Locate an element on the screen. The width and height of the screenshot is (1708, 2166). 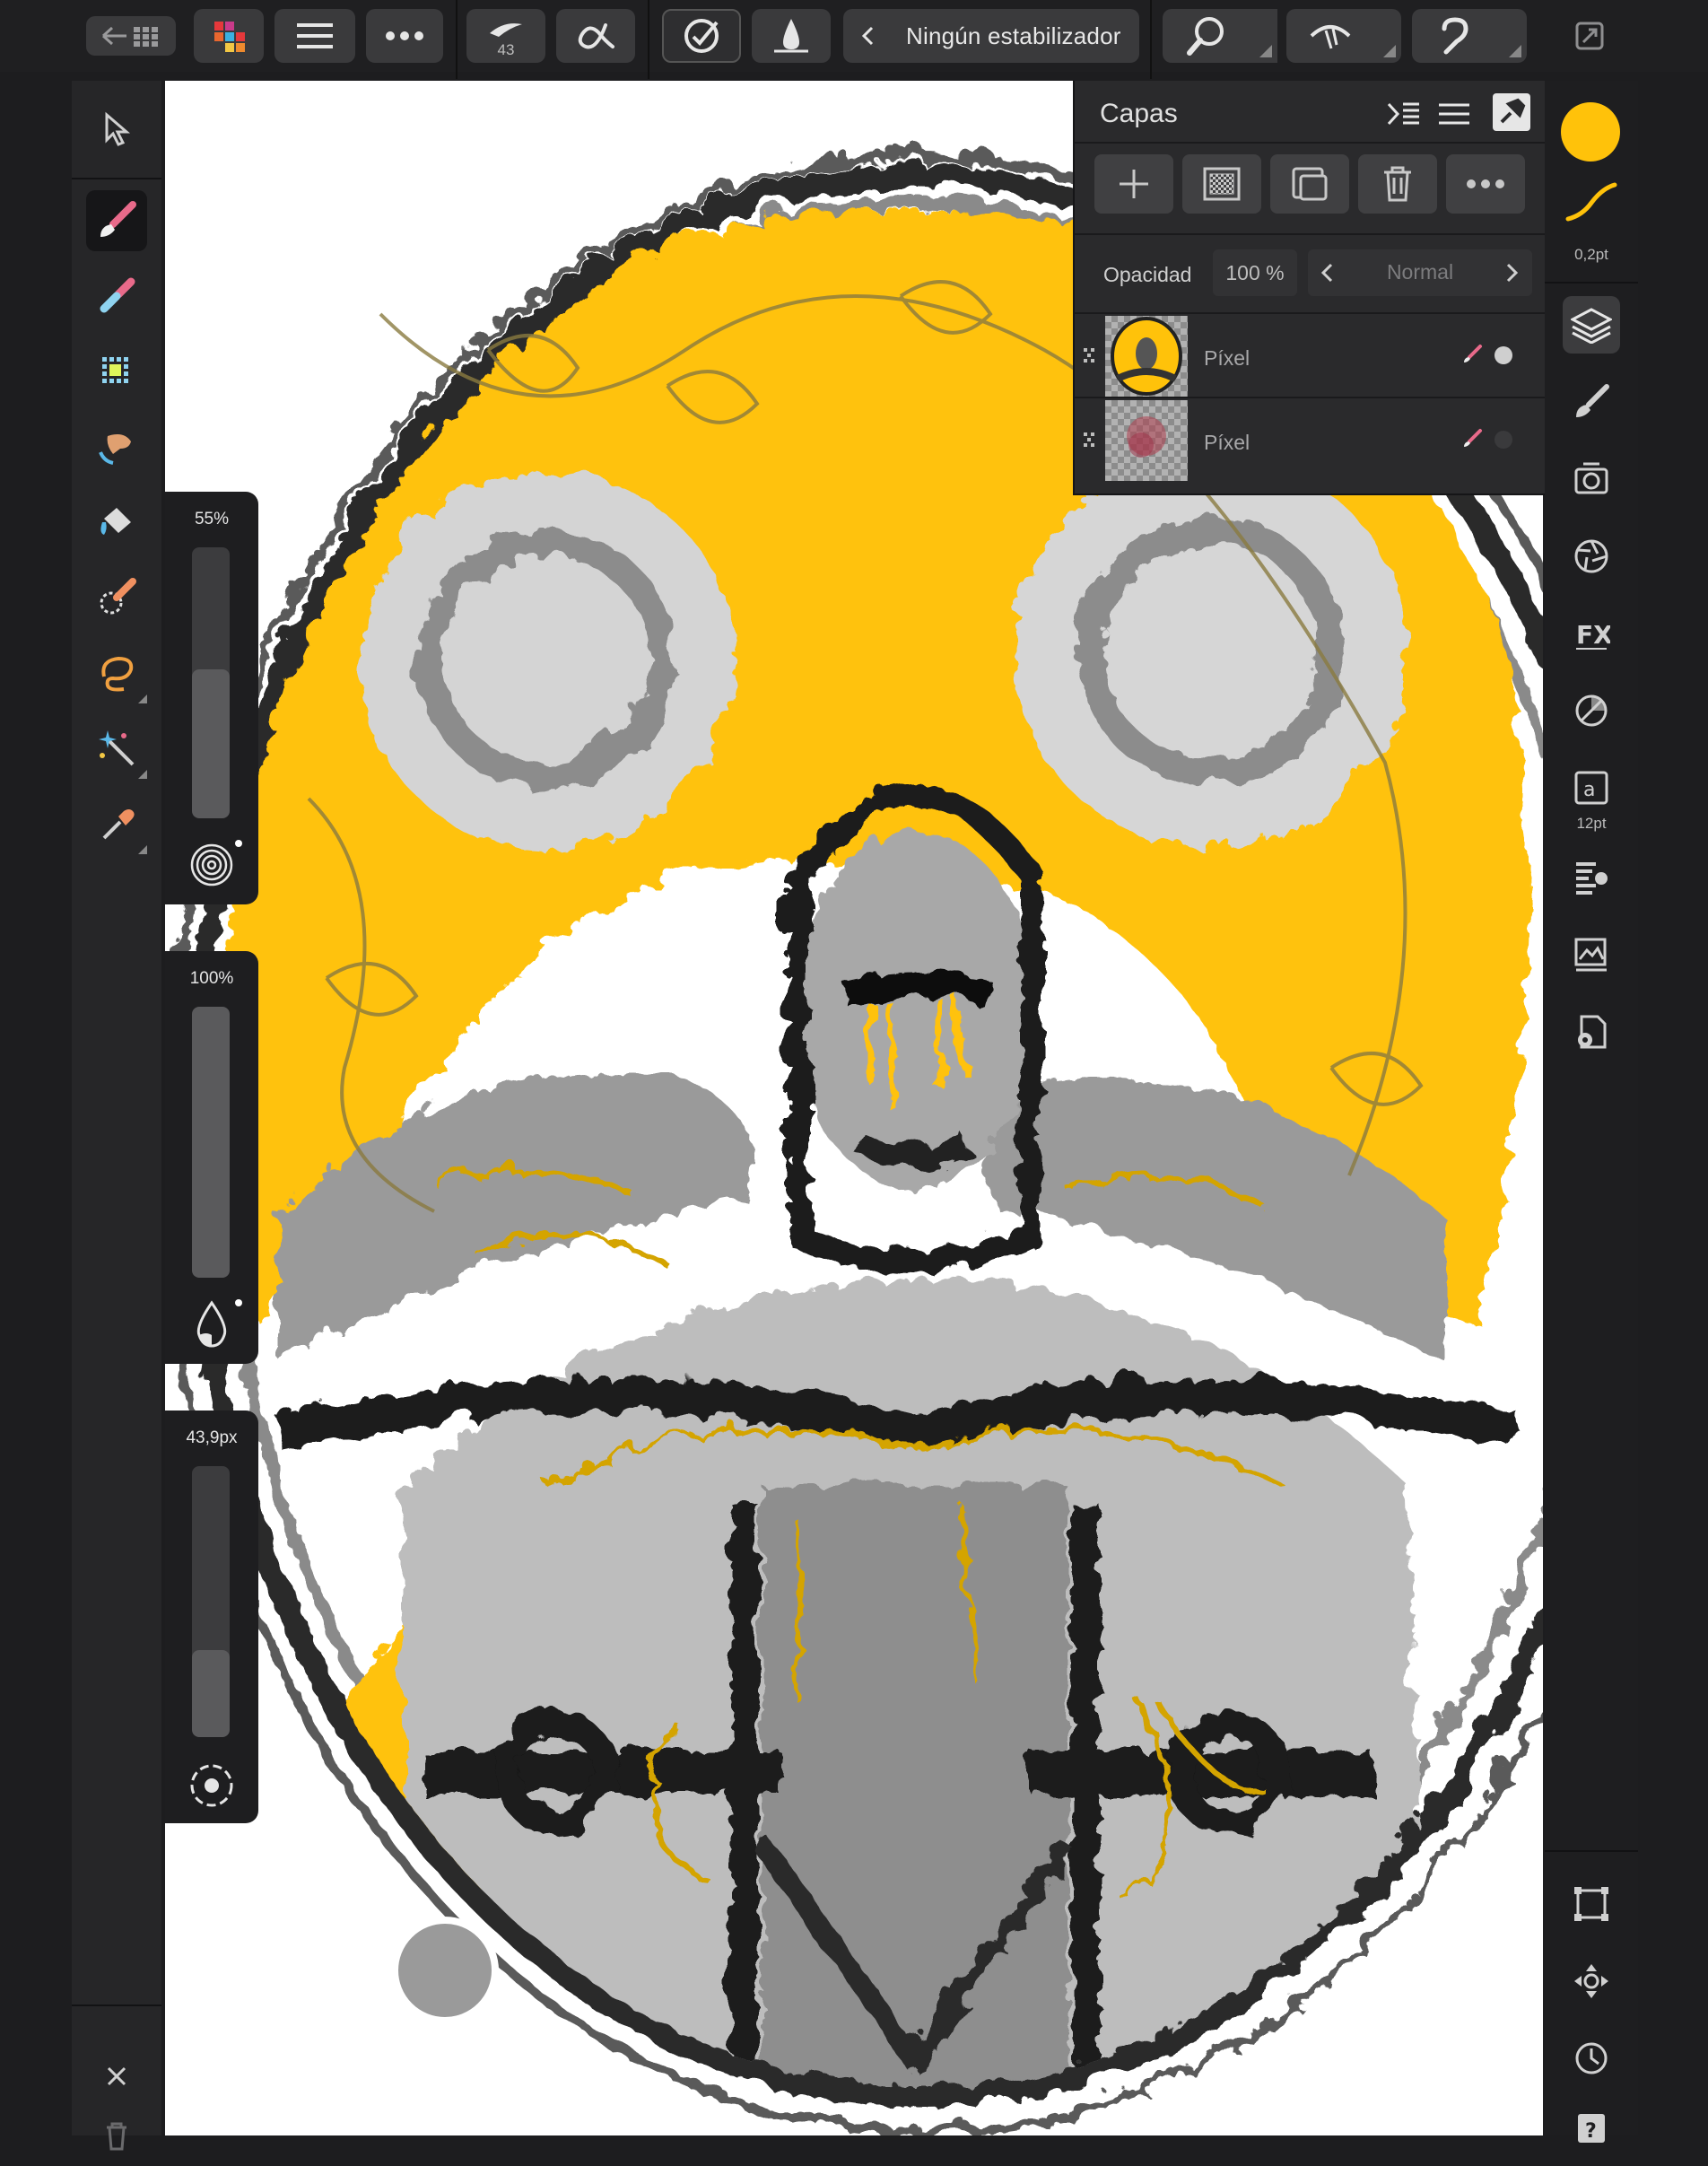
back-to-gallery-button is located at coordinates (131, 36).